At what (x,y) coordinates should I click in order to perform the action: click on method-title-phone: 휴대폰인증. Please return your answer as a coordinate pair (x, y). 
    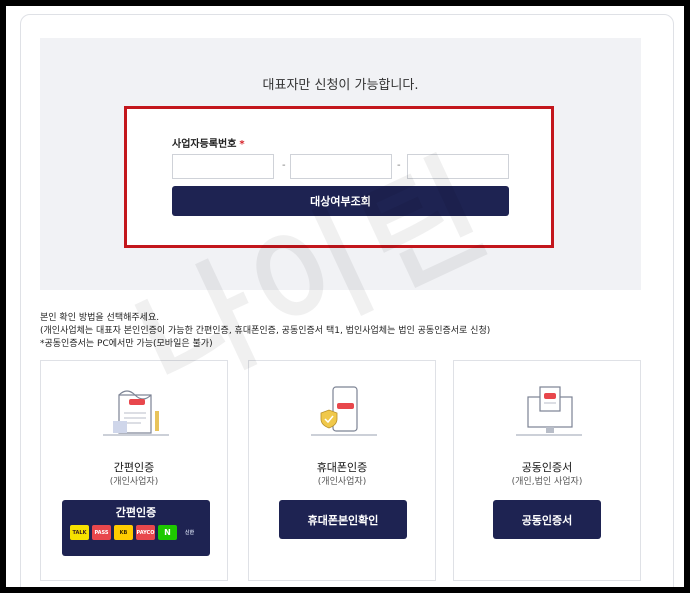
    Looking at the image, I should click on (342, 467).